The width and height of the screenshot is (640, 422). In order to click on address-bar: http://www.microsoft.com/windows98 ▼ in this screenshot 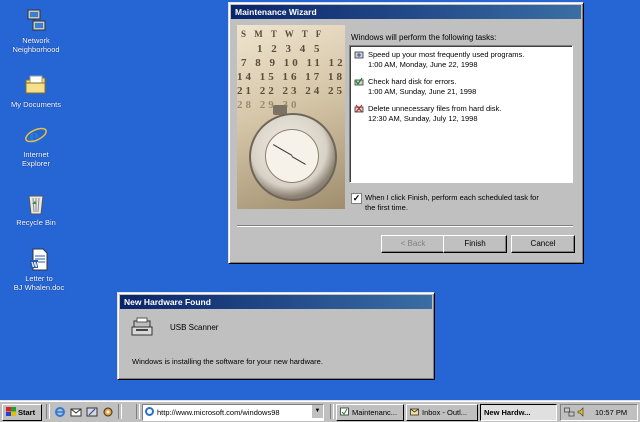, I will do `click(233, 412)`.